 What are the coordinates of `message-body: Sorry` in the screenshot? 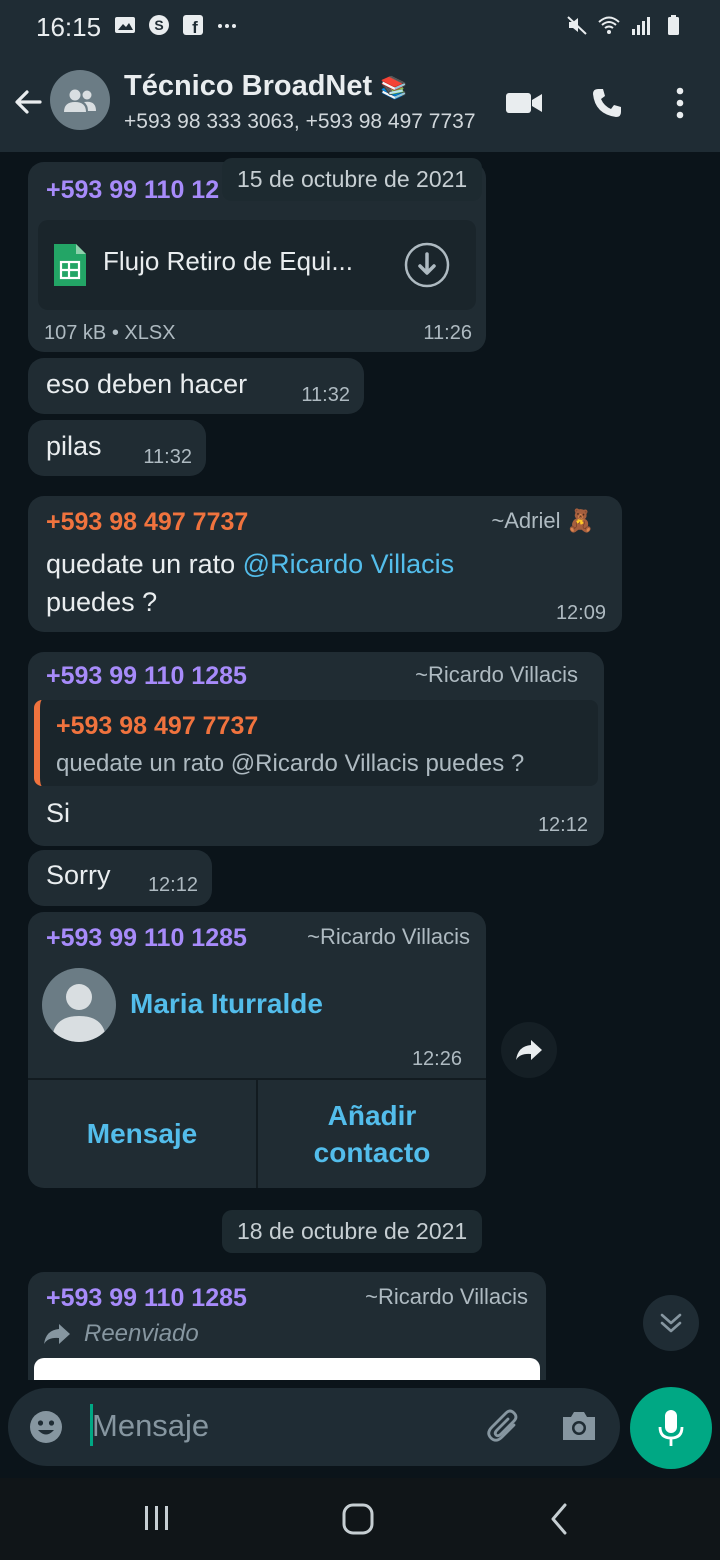 It's located at (78, 875).